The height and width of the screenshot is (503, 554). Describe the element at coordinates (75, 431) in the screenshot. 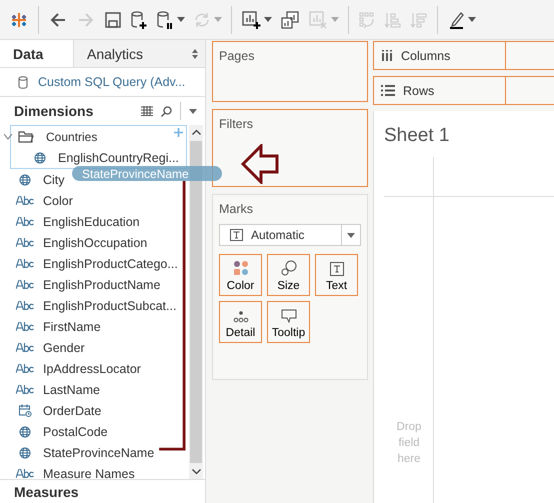

I see `field-name: PostalCode` at that location.